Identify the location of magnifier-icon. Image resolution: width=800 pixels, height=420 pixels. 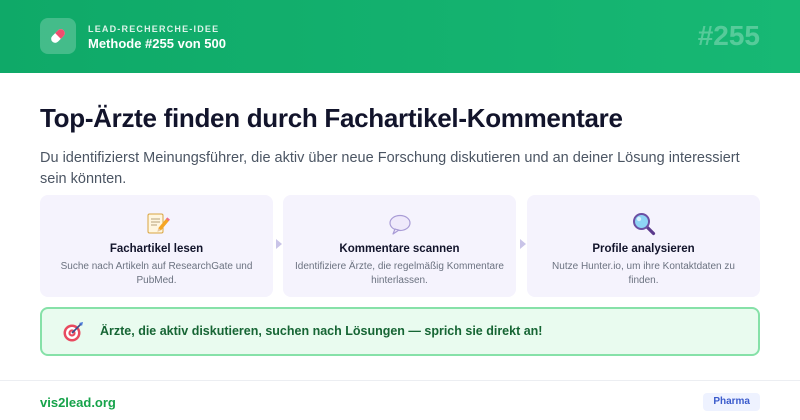
(643, 224).